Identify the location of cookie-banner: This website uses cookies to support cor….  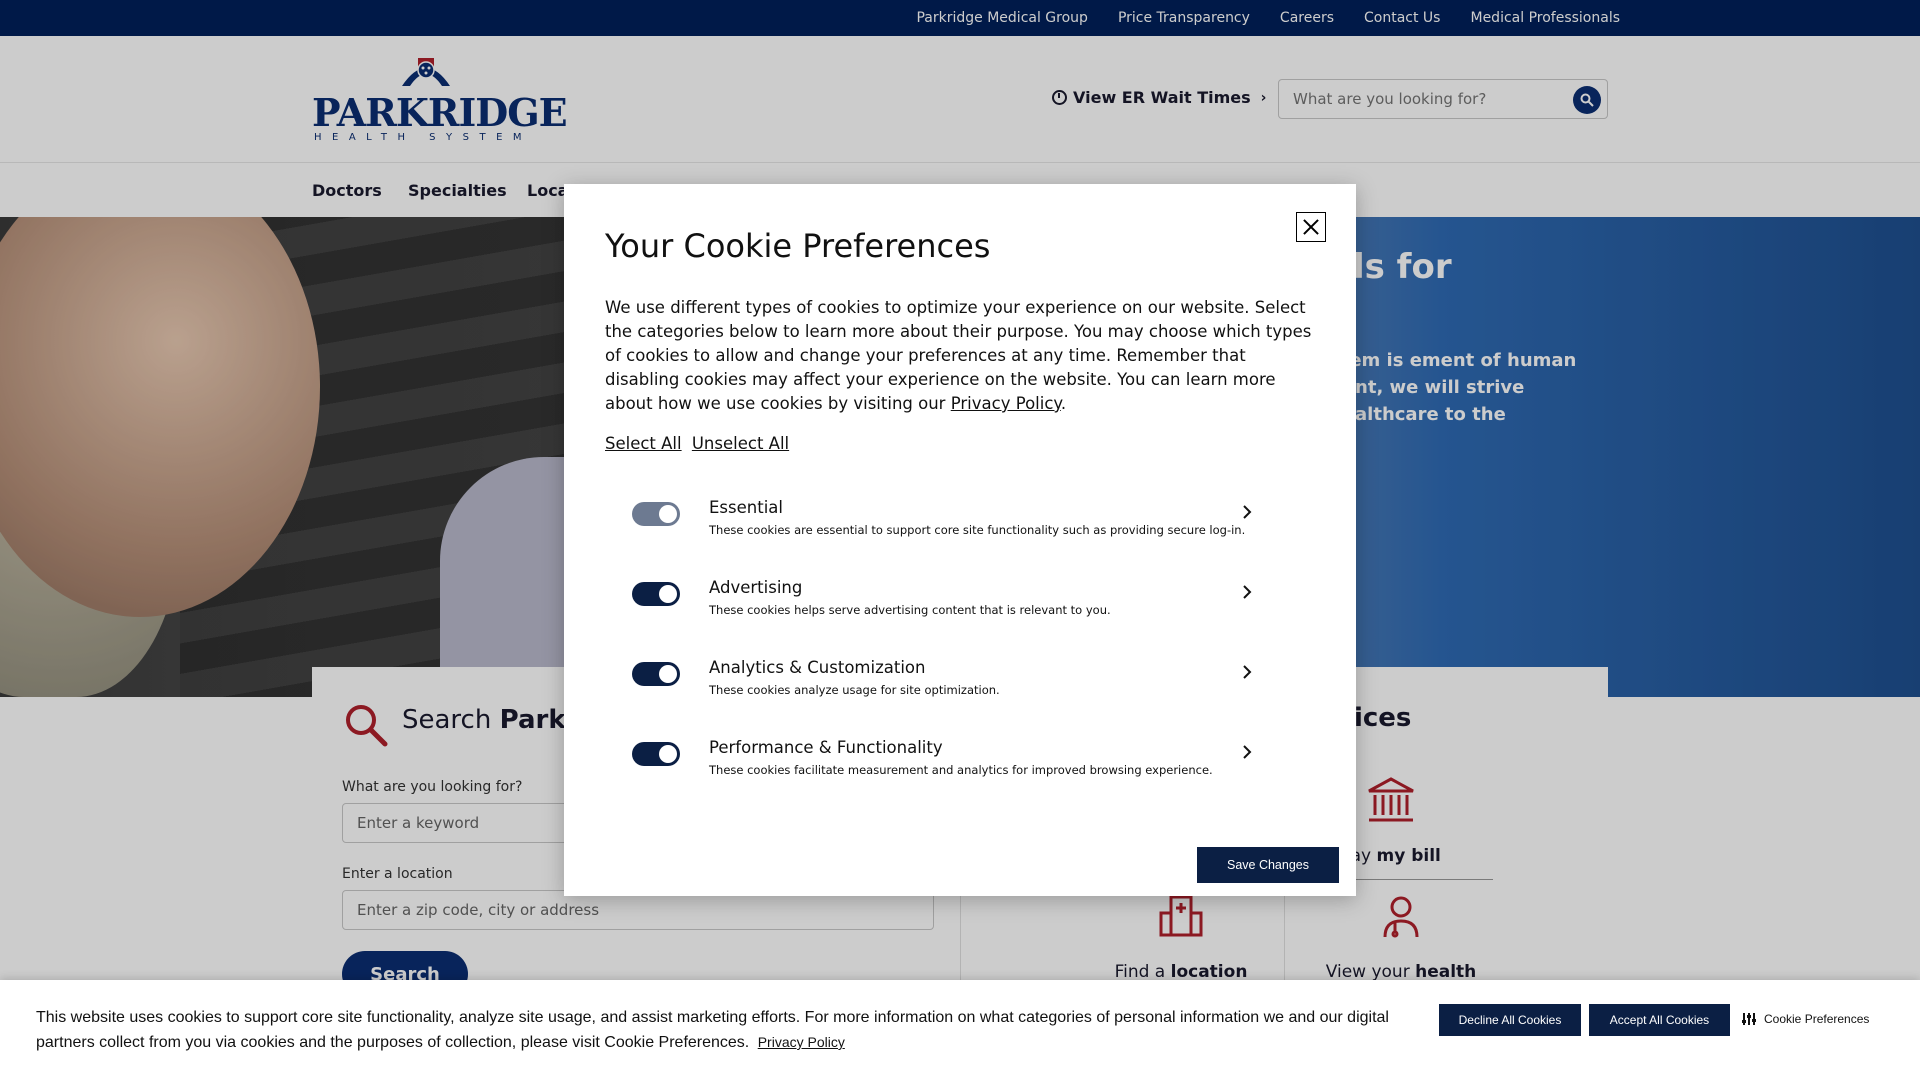
(960, 1030).